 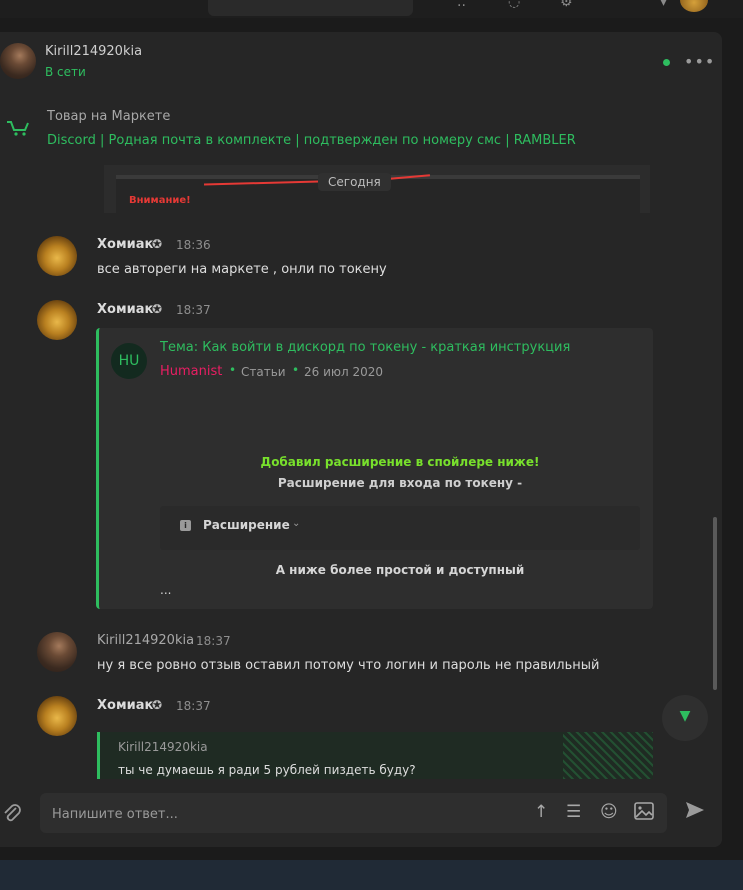 What do you see at coordinates (296, 523) in the screenshot?
I see `chevron-down-icon: ⌄` at bounding box center [296, 523].